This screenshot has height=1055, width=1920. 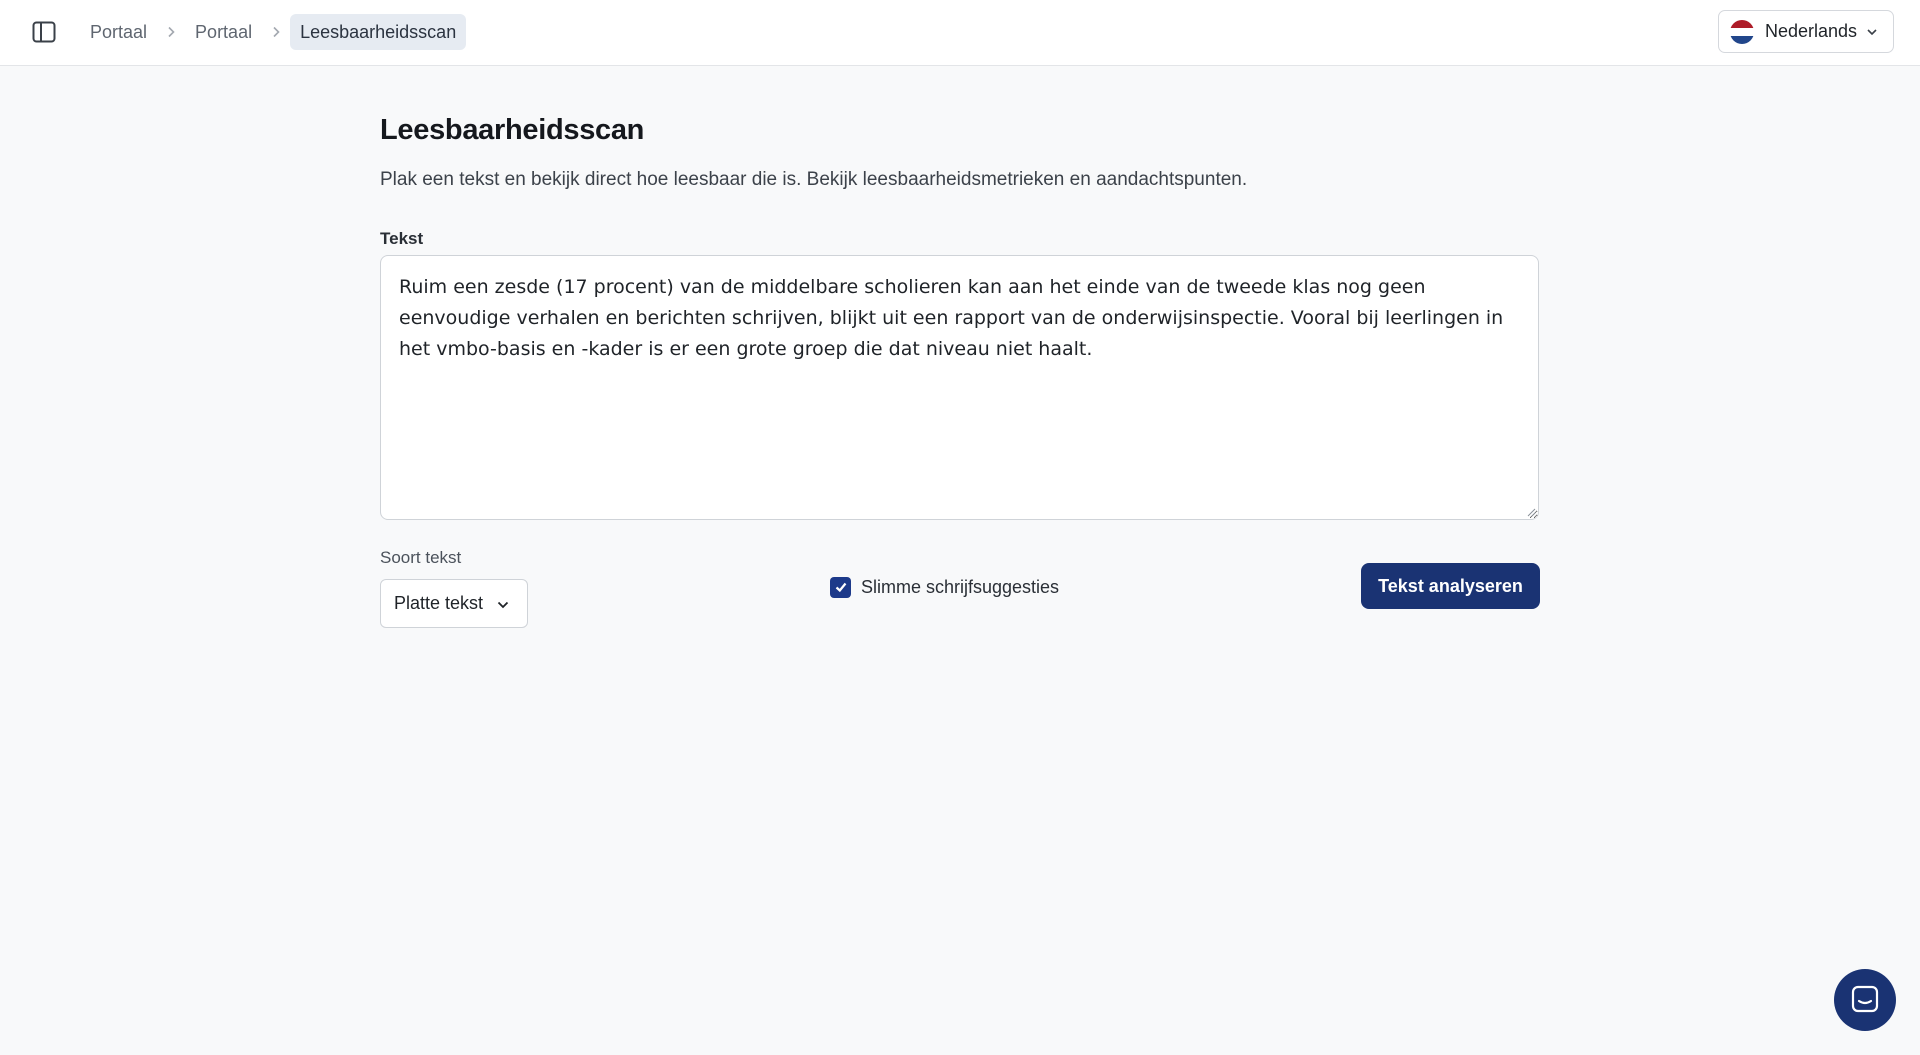 What do you see at coordinates (223, 32) in the screenshot?
I see `breadcrumb-item-portaal-2: Portaal` at bounding box center [223, 32].